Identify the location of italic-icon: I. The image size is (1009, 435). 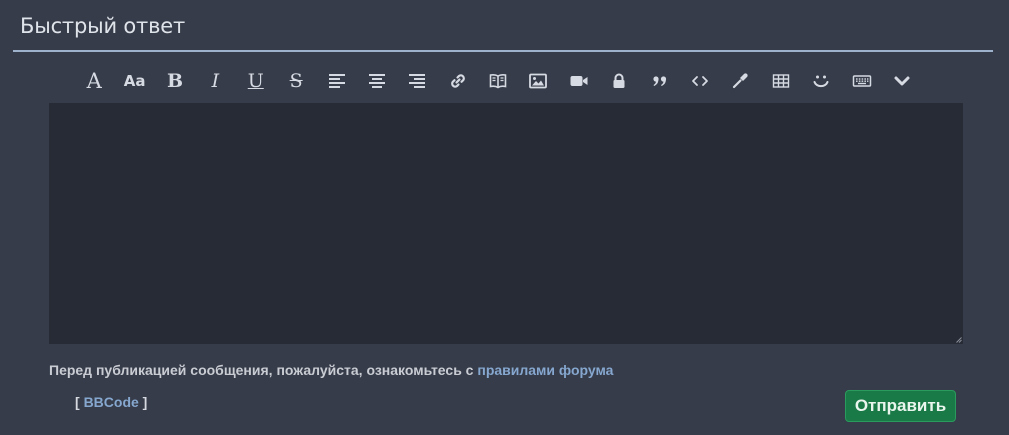
(215, 80).